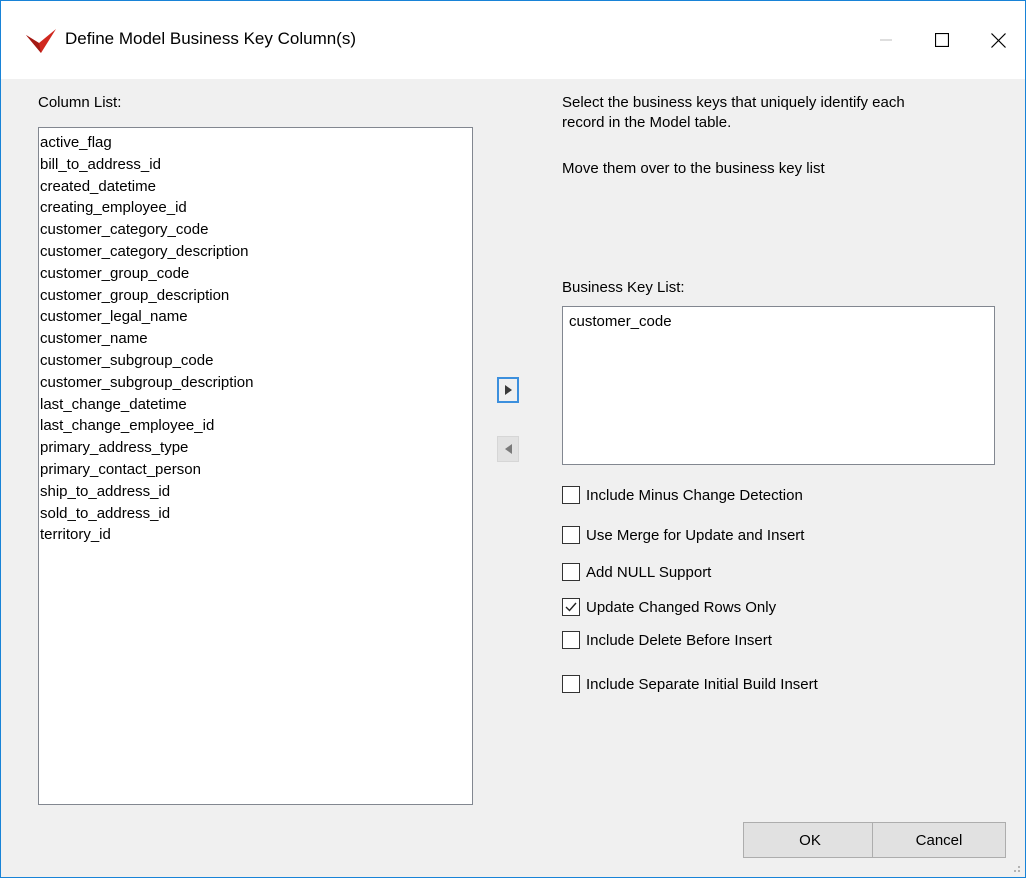  I want to click on include-separate-initial-build-insert-checkbox: Include Separate Initial Build Insert, so click(690, 684).